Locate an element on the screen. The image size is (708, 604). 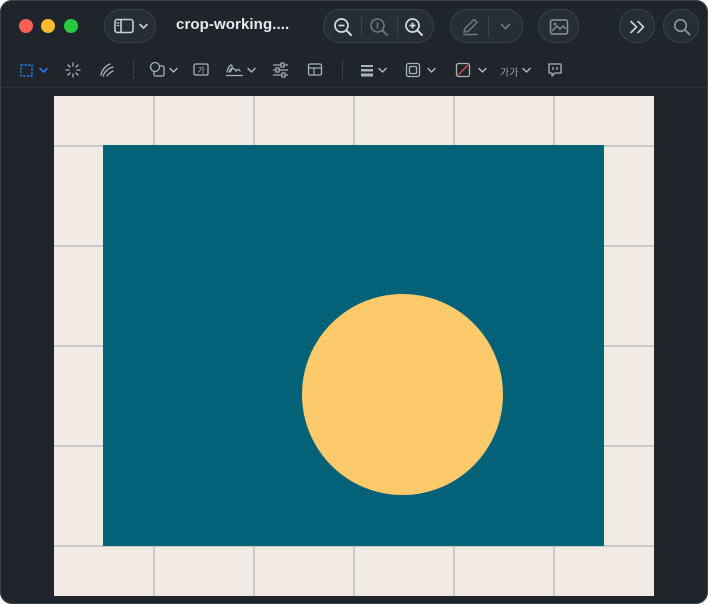
selection-tool-button is located at coordinates (34, 70).